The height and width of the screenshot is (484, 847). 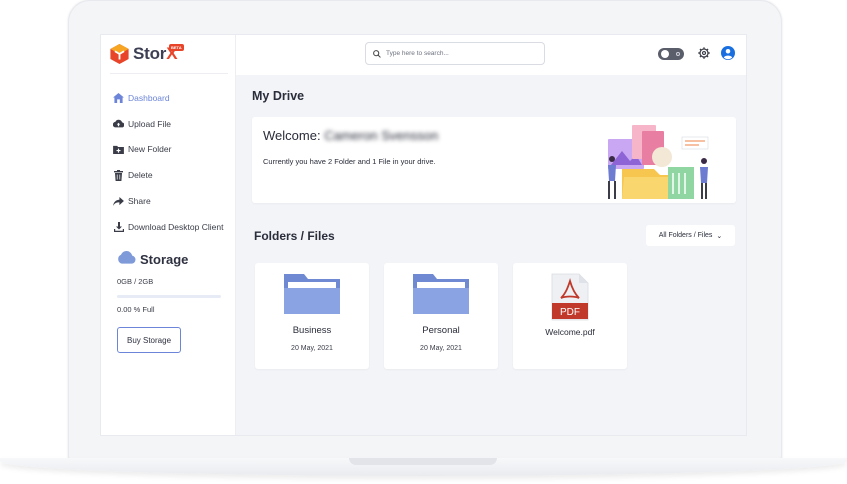 I want to click on download-icon, so click(x=118, y=226).